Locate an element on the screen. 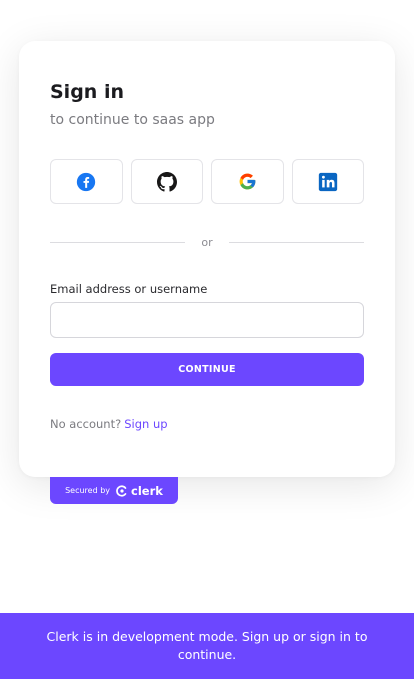  clerk-logo: clerk is located at coordinates (139, 491).